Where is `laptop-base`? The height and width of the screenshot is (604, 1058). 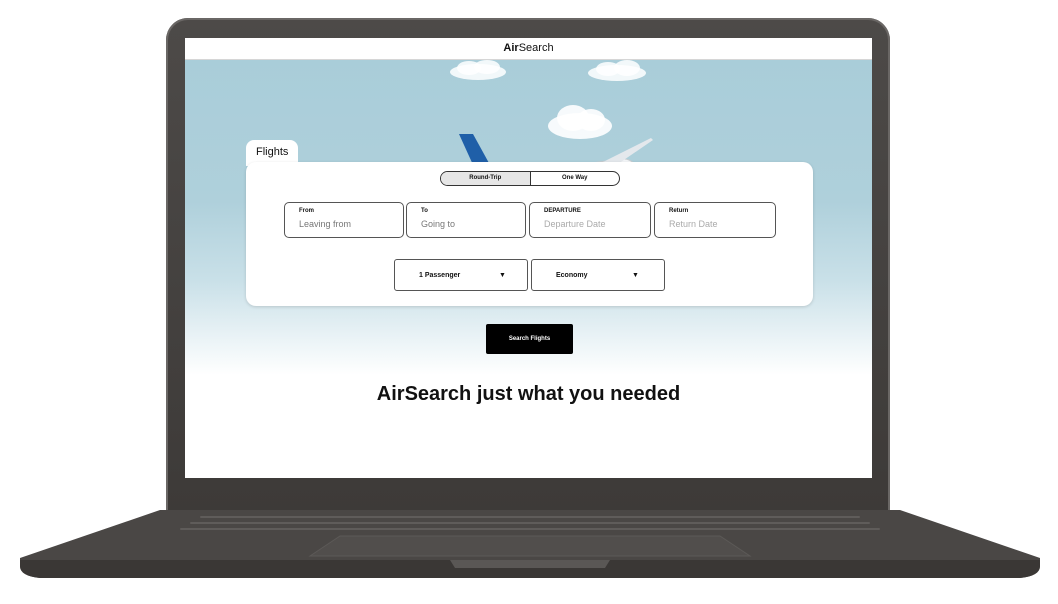 laptop-base is located at coordinates (530, 545).